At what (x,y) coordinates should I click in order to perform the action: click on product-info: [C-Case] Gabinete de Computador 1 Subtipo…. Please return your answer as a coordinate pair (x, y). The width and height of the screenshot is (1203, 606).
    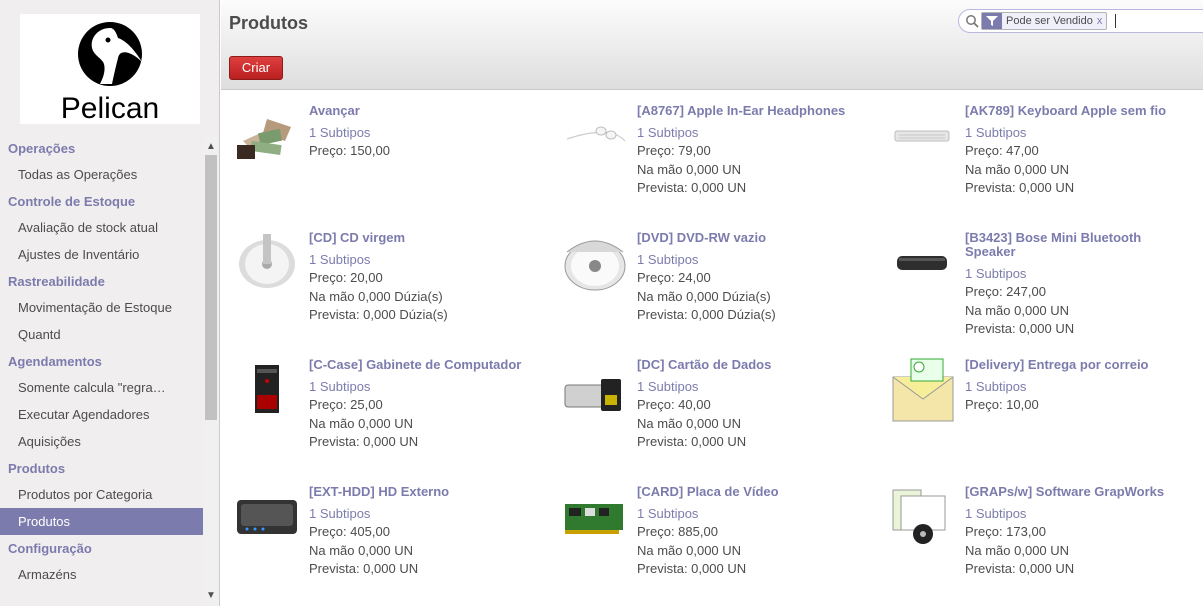
    Looking at the image, I should click on (423, 405).